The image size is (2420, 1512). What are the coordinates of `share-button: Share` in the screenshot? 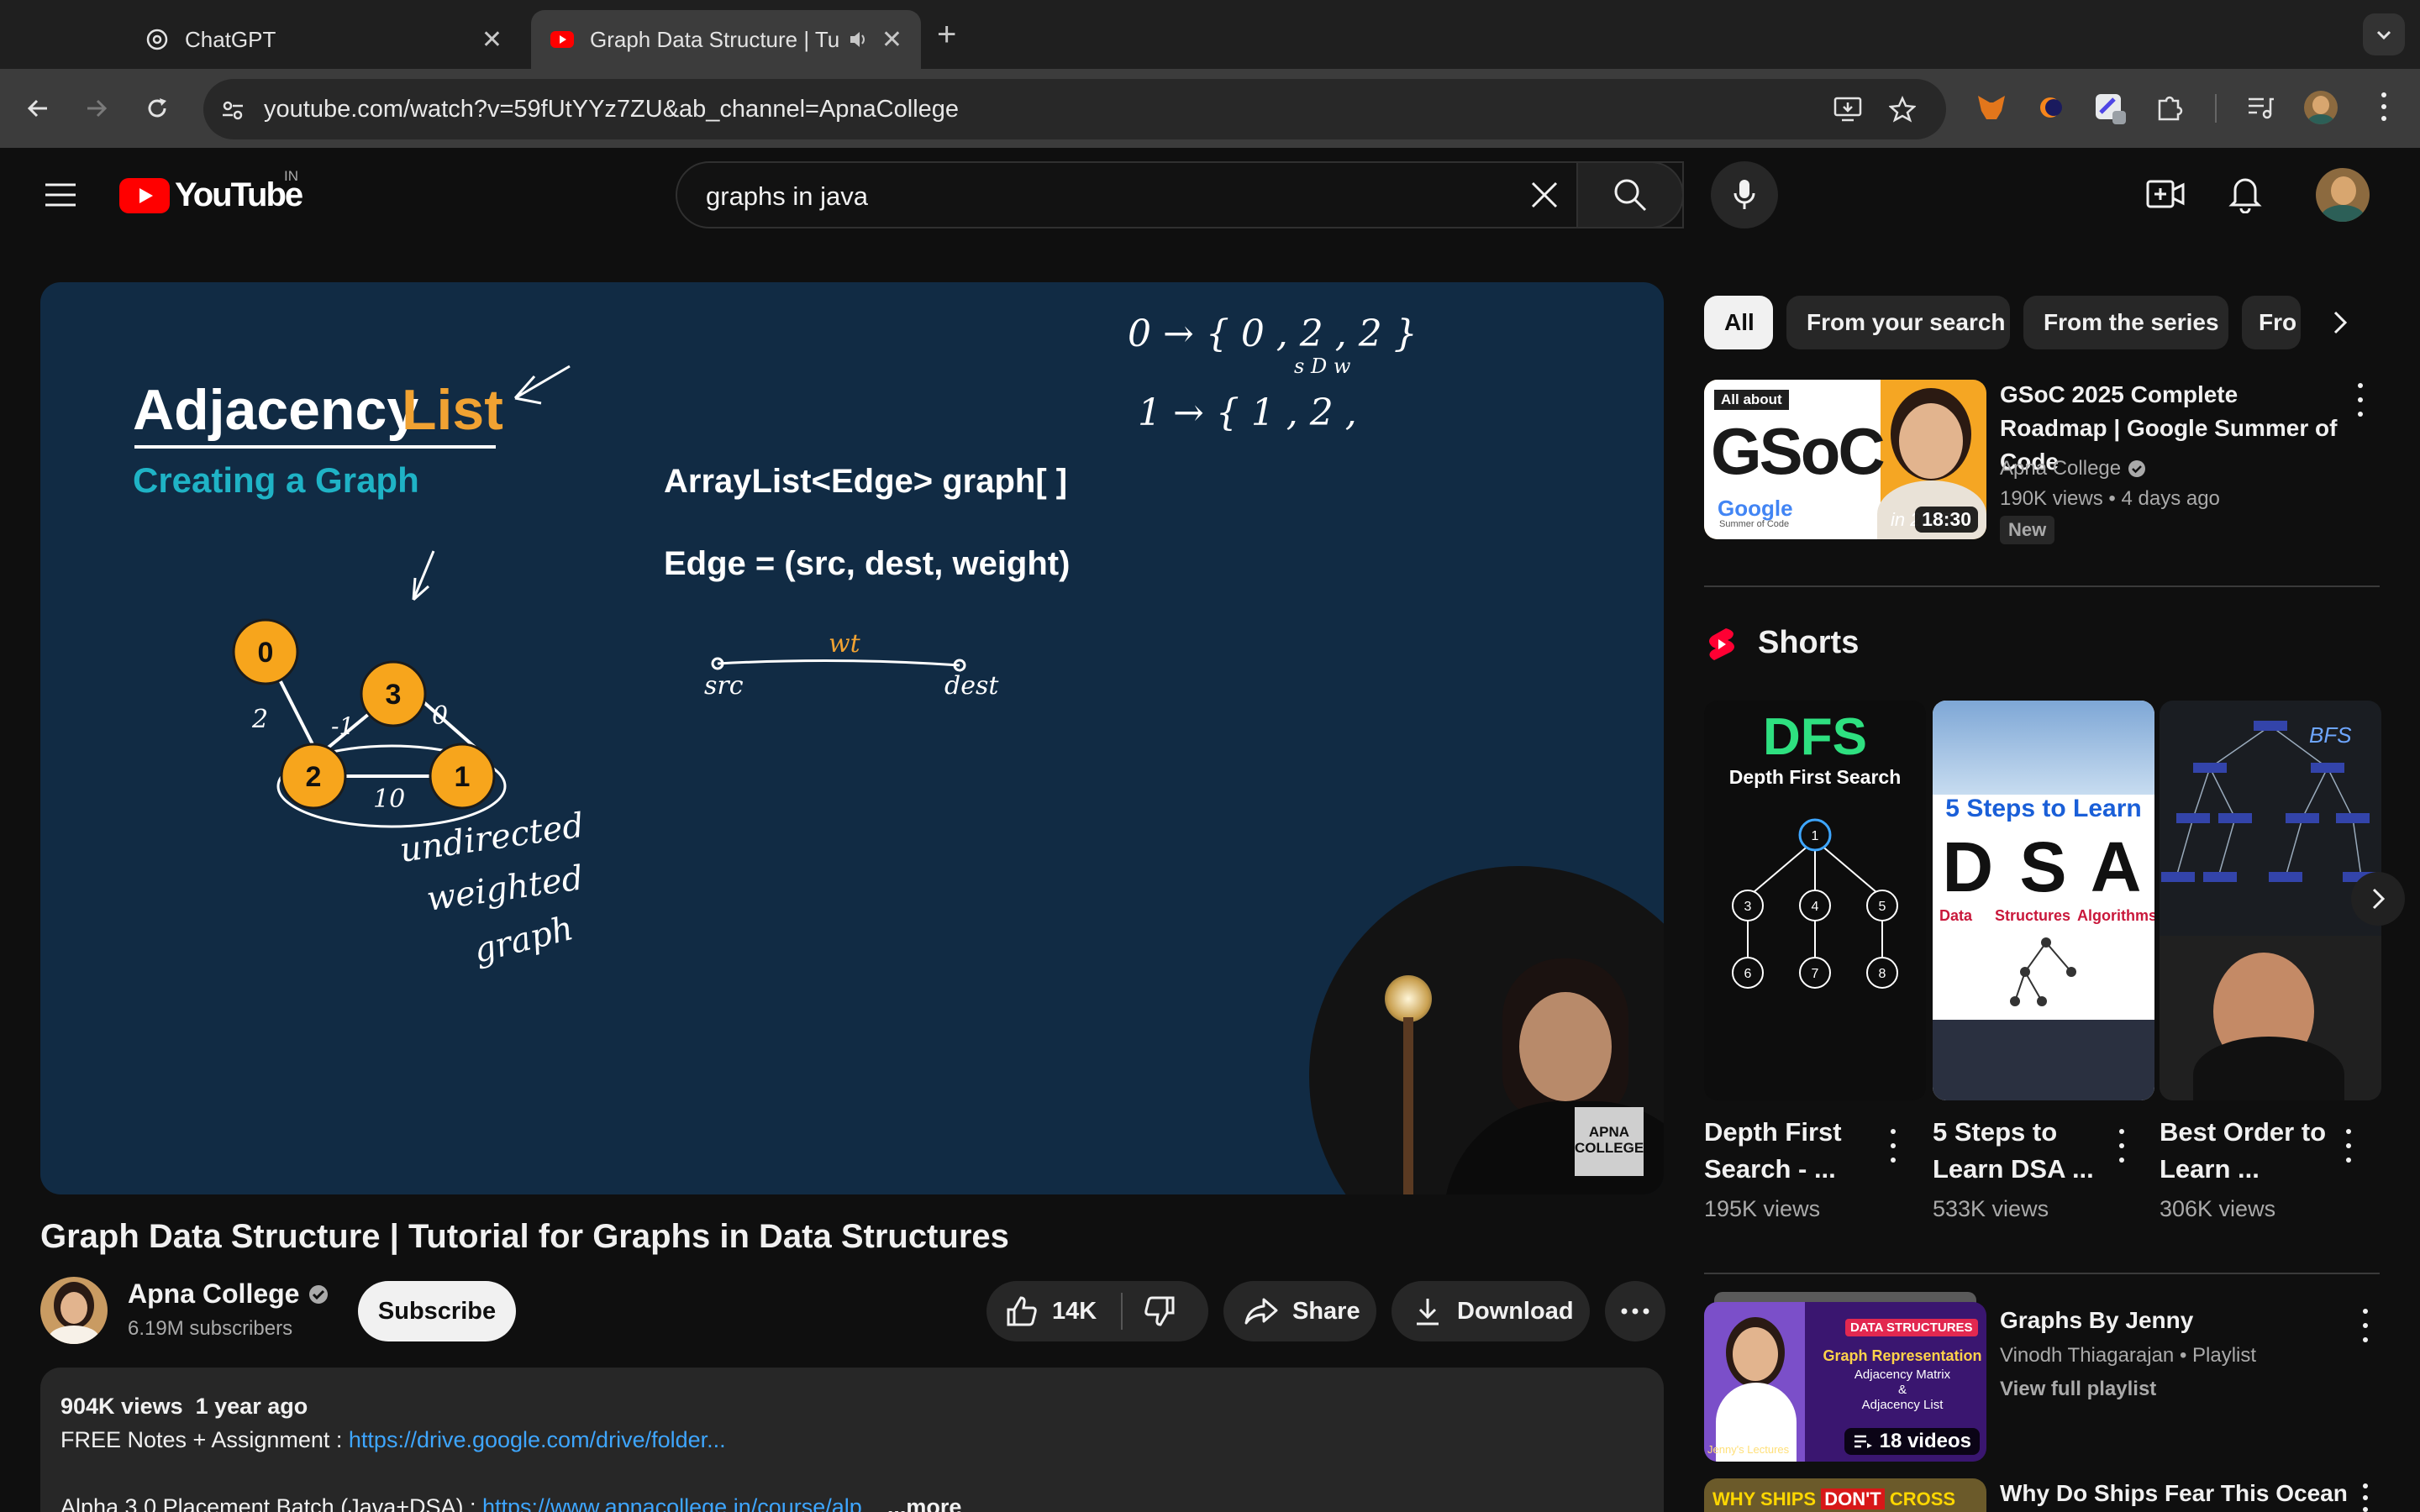 It's located at (1299, 1311).